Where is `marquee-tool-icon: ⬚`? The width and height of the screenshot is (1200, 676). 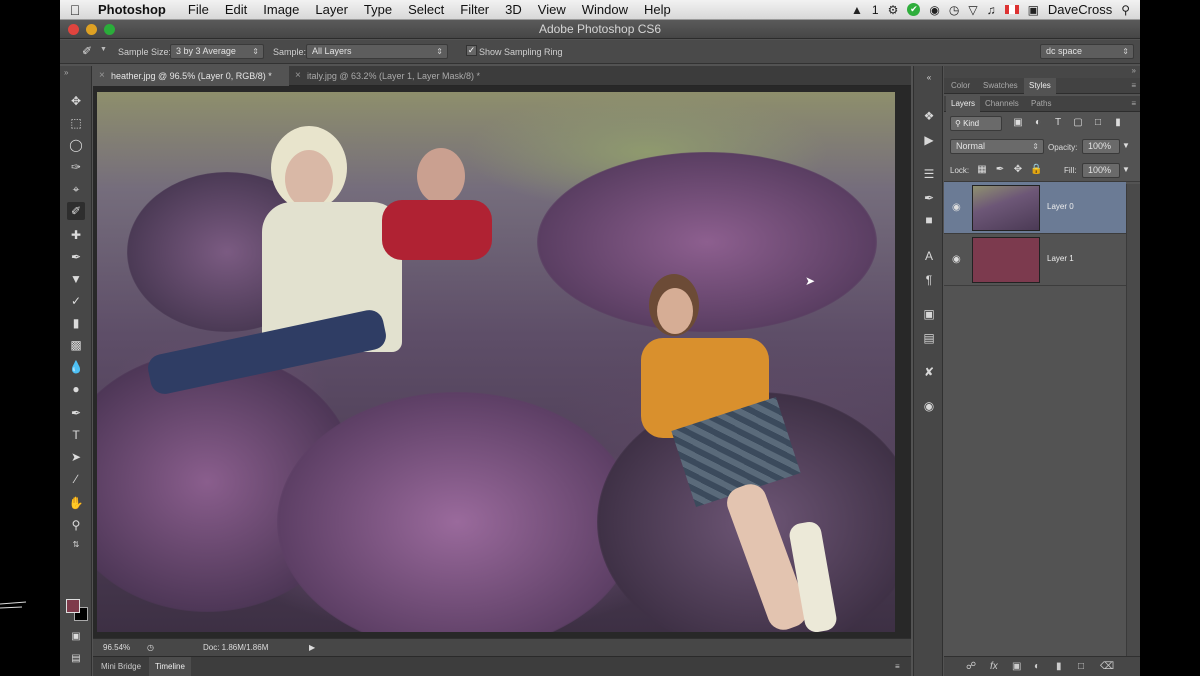
marquee-tool-icon: ⬚ is located at coordinates (76, 123).